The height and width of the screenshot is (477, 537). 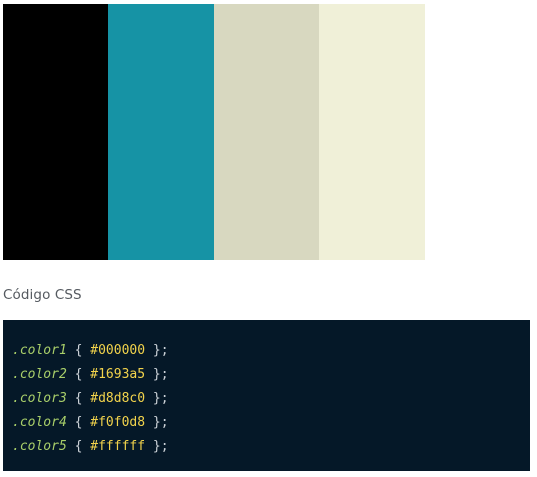 I want to click on css-selector: .color5, so click(x=39, y=446).